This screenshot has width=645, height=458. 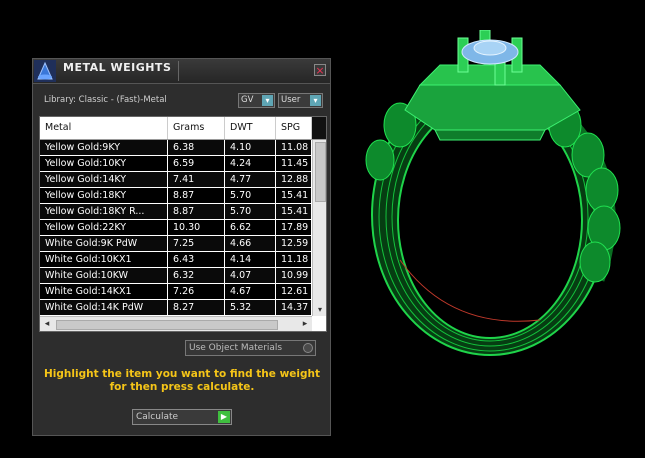 I want to click on table-cell: 14.37, so click(x=294, y=307).